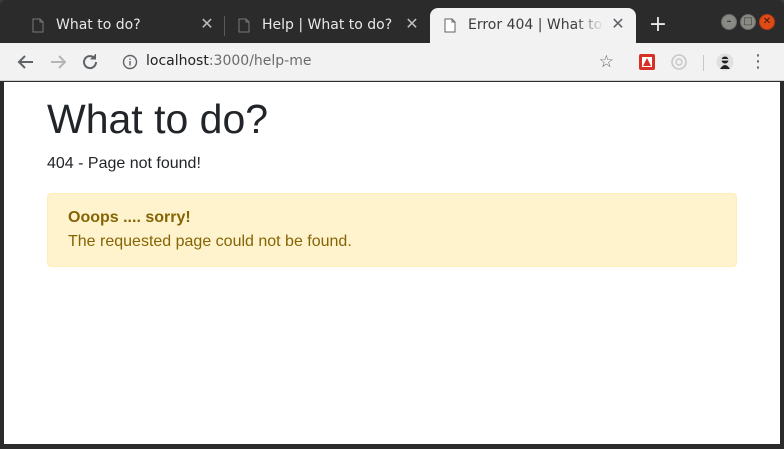  I want to click on tab-error-404: Error 404 | What to do? ✕, so click(533, 25).